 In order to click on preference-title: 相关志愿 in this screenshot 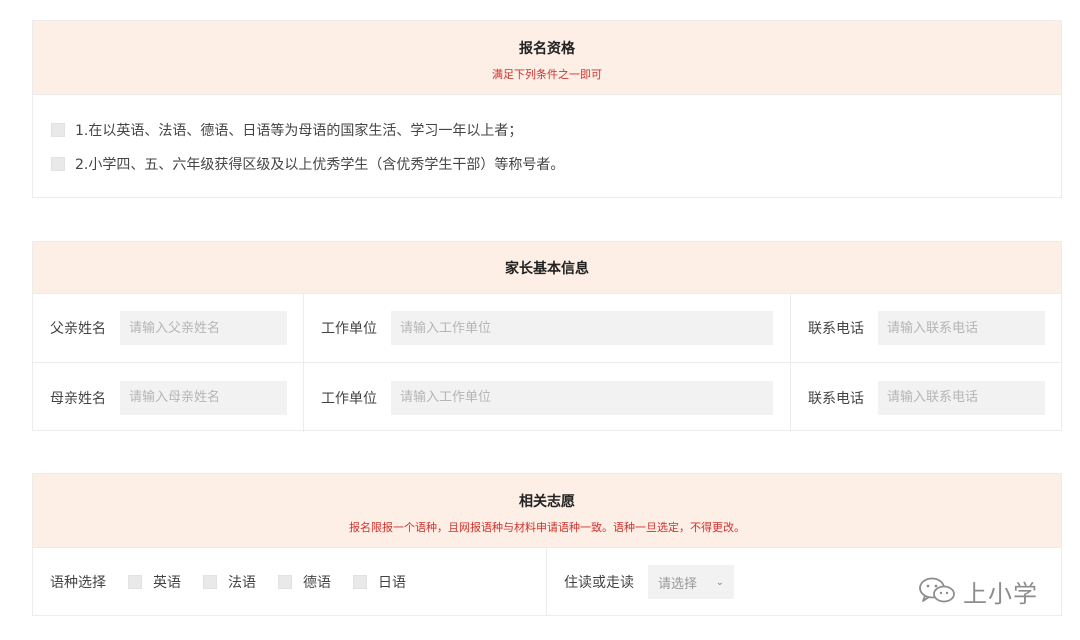, I will do `click(547, 502)`.